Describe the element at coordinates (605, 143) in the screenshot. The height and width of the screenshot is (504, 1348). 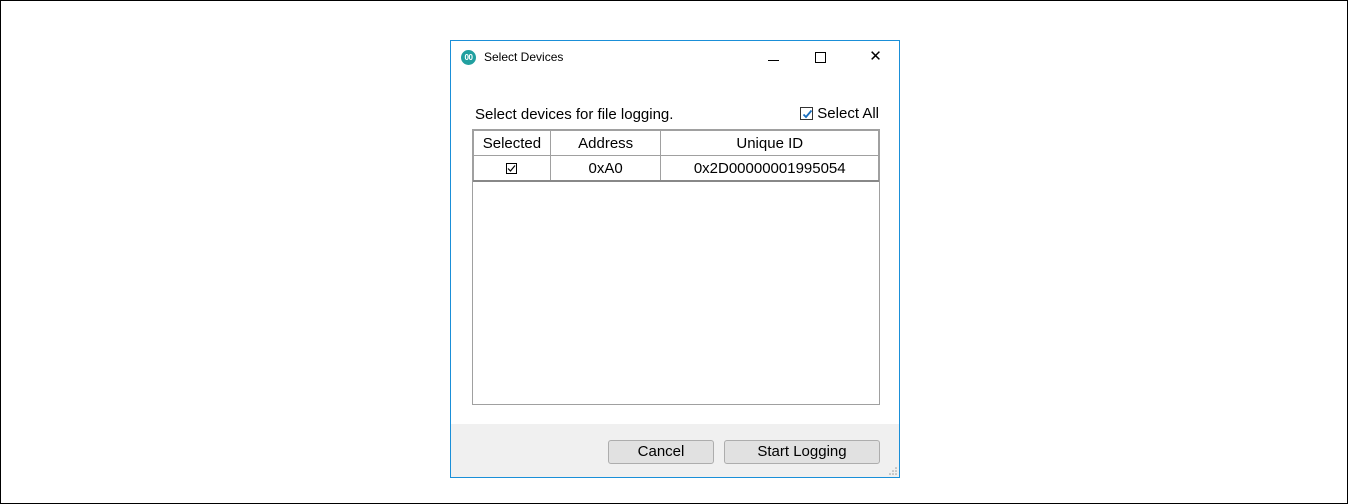
I see `column-header-address: Address` at that location.